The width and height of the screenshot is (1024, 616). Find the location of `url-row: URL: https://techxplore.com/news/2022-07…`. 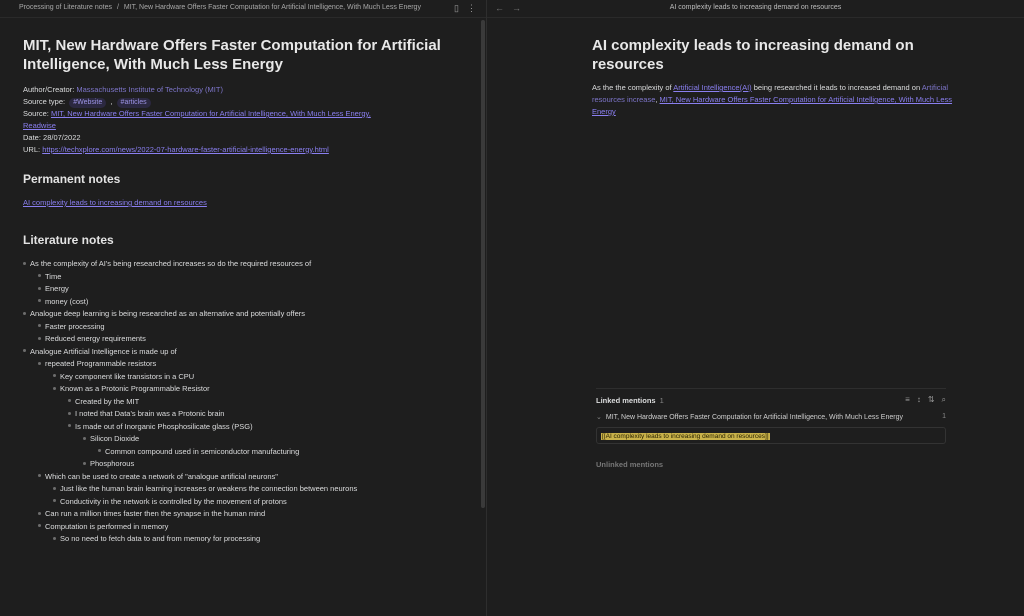

url-row: URL: https://techxplore.com/news/2022-07… is located at coordinates (238, 150).